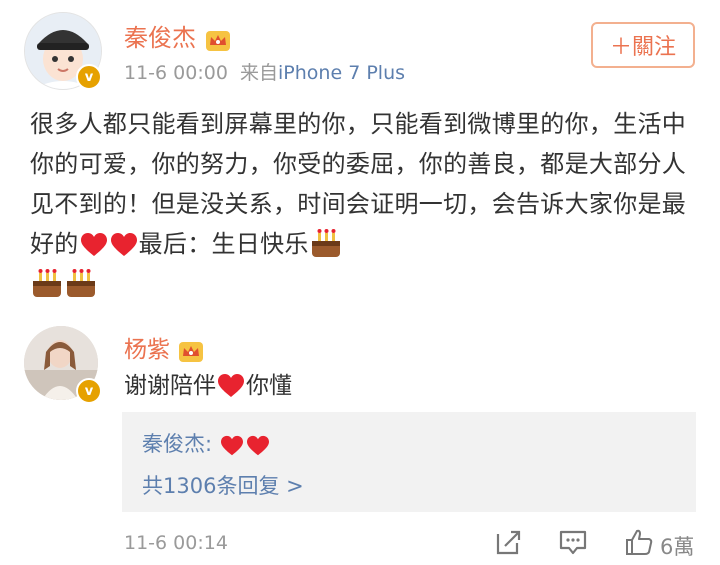 Image resolution: width=720 pixels, height=565 pixels. Describe the element at coordinates (176, 543) in the screenshot. I see `comment-time: 11-6 00:14` at that location.